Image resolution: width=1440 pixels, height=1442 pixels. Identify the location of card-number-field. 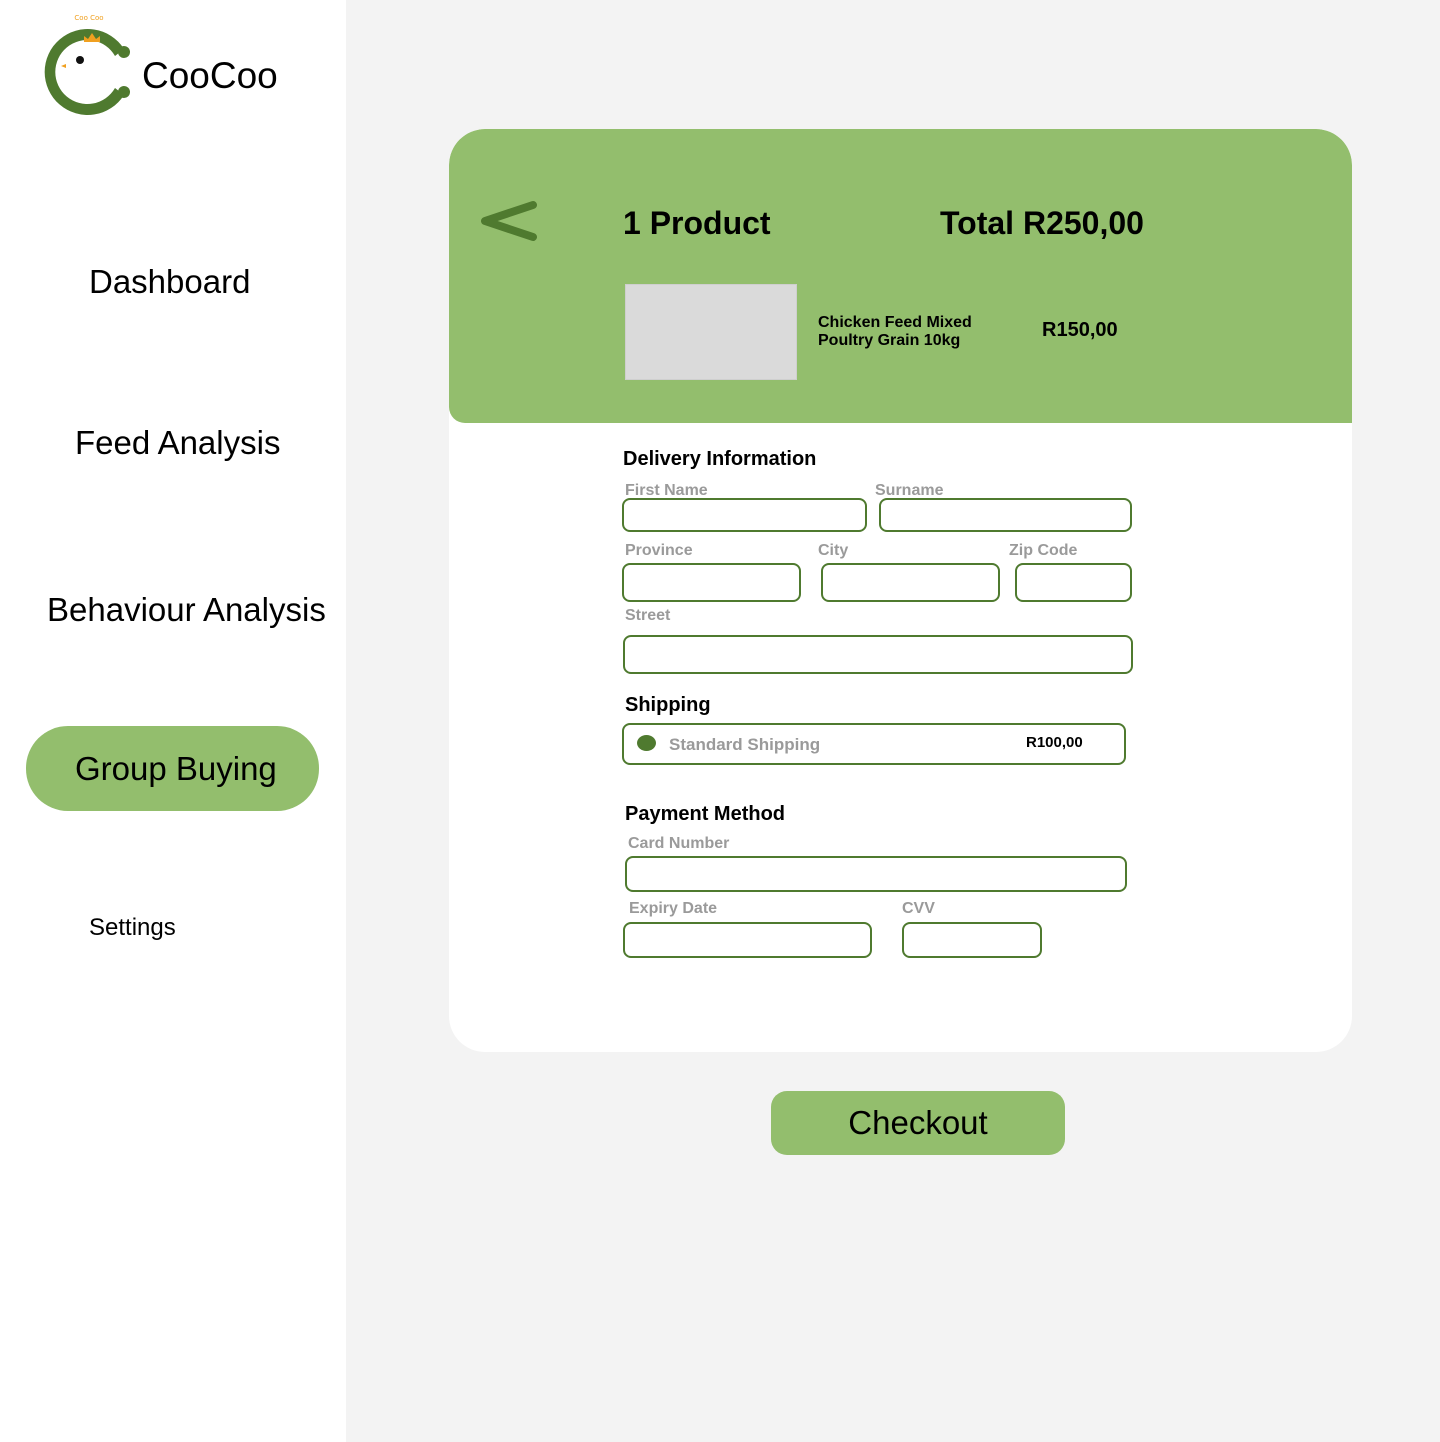
(876, 874).